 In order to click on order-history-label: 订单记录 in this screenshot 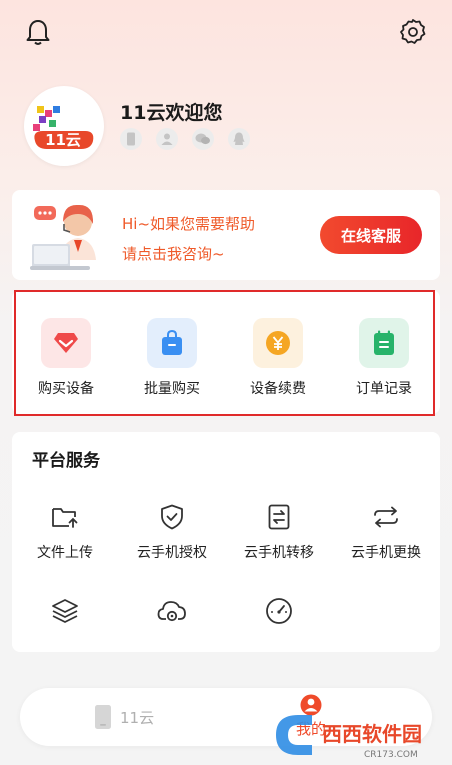, I will do `click(384, 389)`.